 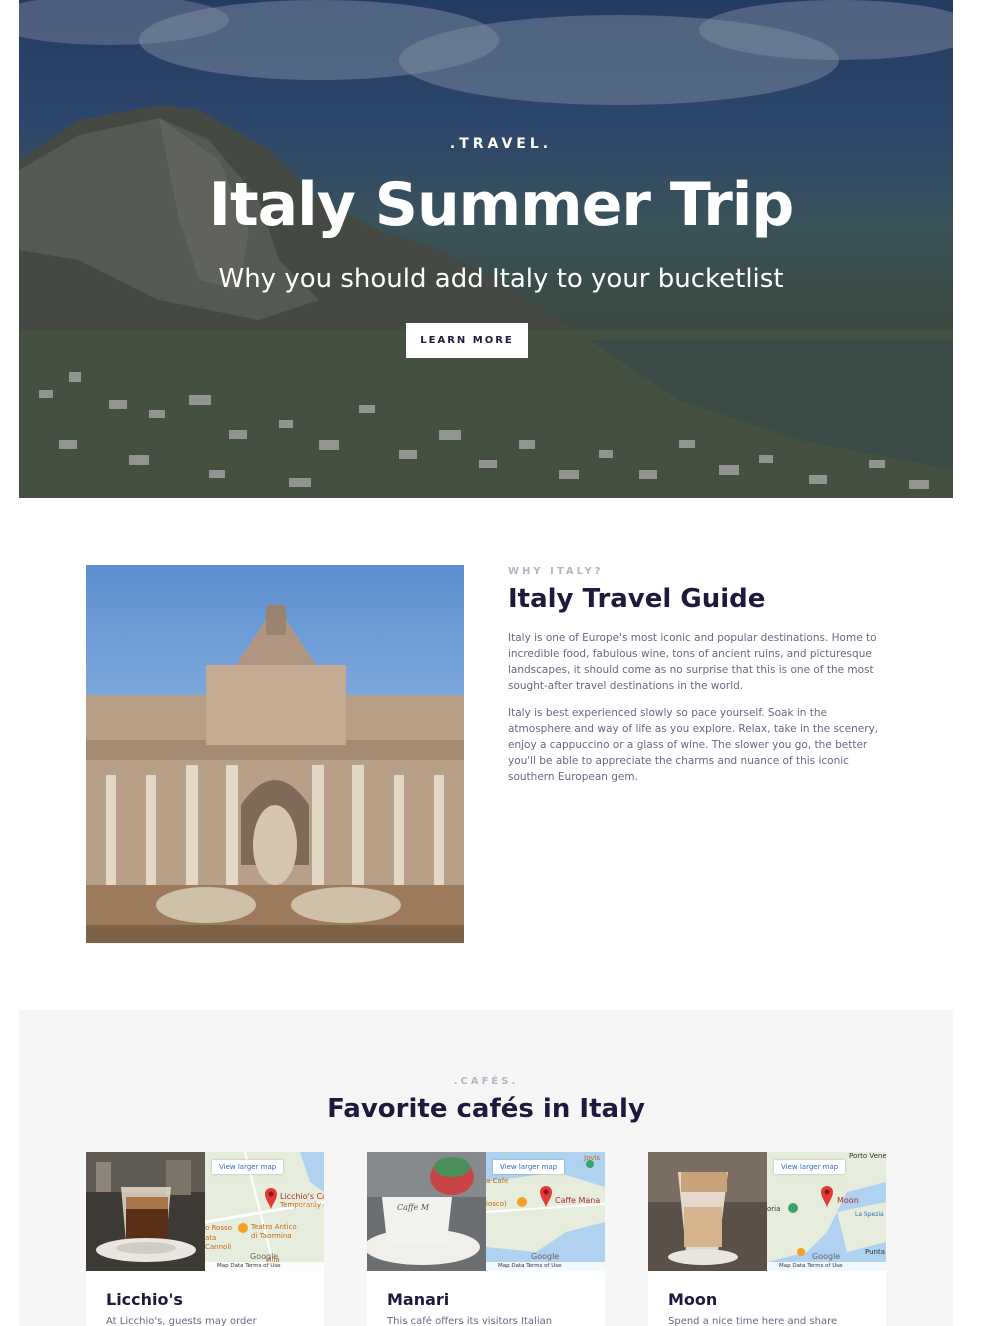 What do you see at coordinates (501, 144) in the screenshot?
I see `hero-eyebrow: .TRAVEL.` at bounding box center [501, 144].